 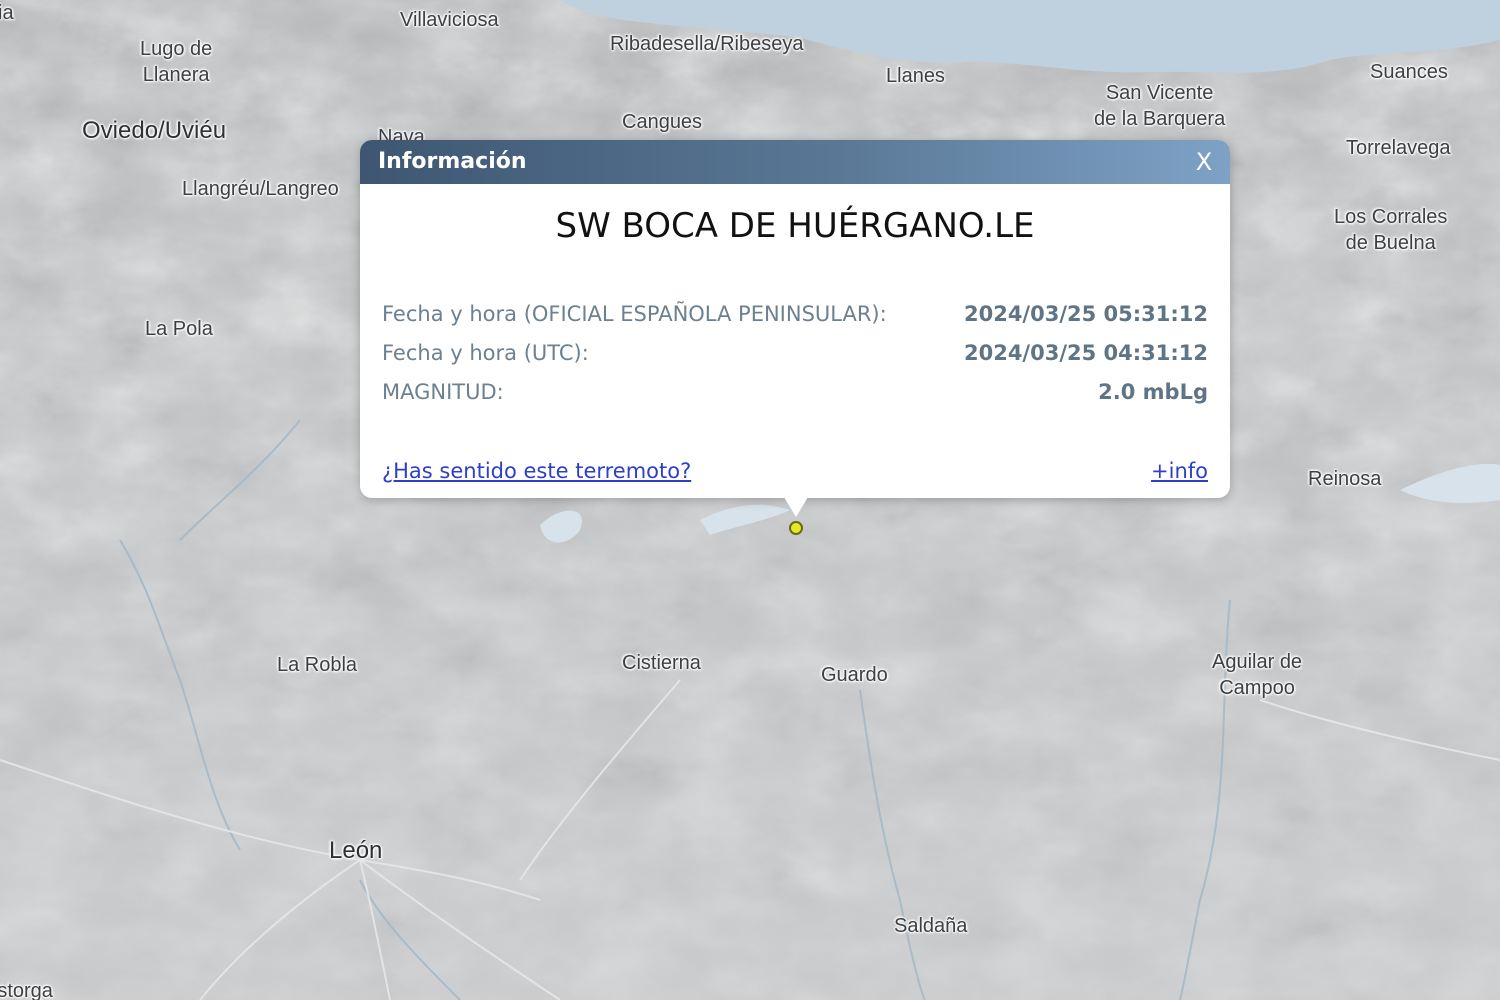 I want to click on place-label: Oviedo/Uviéu, so click(x=154, y=130).